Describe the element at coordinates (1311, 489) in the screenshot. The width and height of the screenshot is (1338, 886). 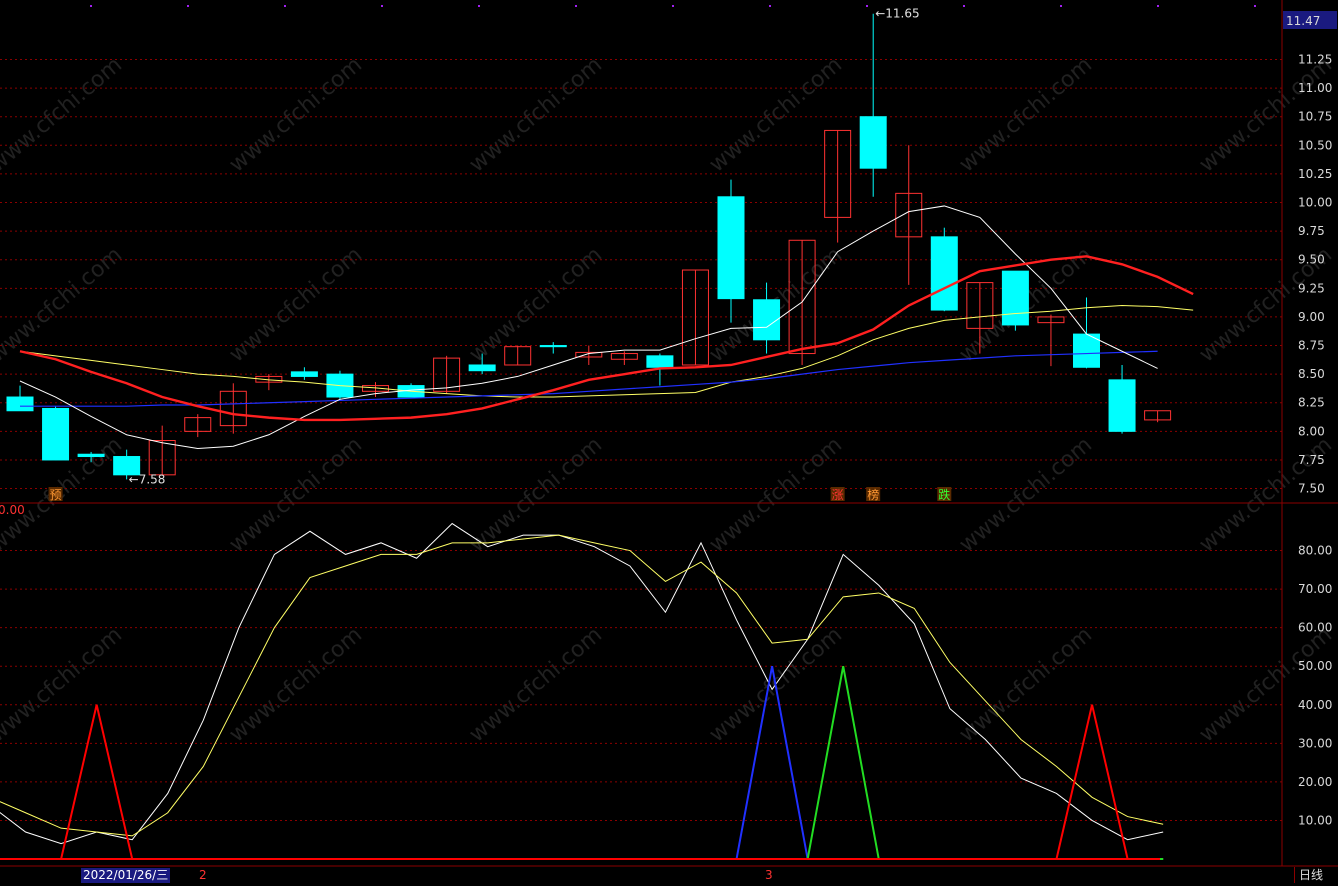
I see `price-tick-label: 7.50` at that location.